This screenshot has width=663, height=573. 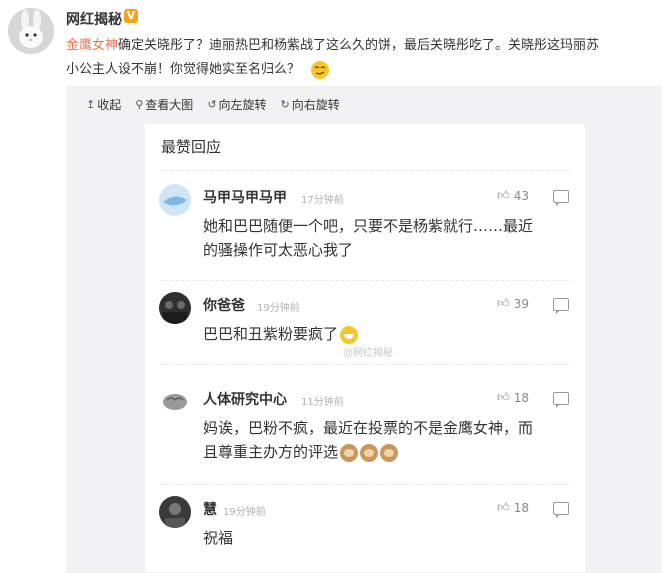 I want to click on post-text-line2: 小公主人设不崩！你觉得她实至名归么？, so click(x=183, y=69).